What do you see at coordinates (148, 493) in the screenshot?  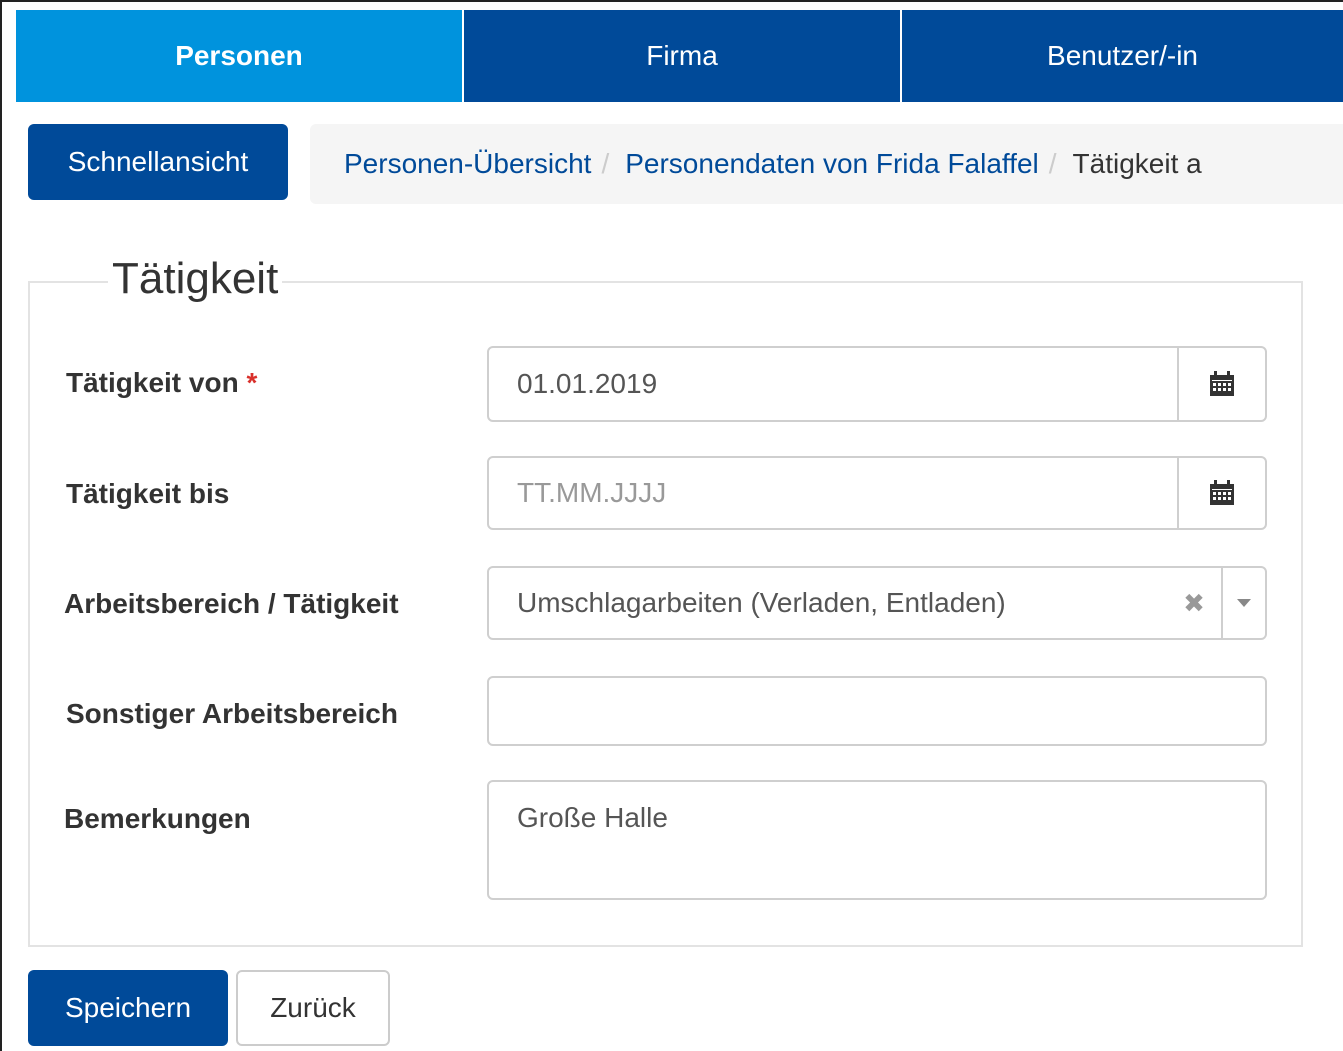 I see `activity-to-label: Tätigkeit bis` at bounding box center [148, 493].